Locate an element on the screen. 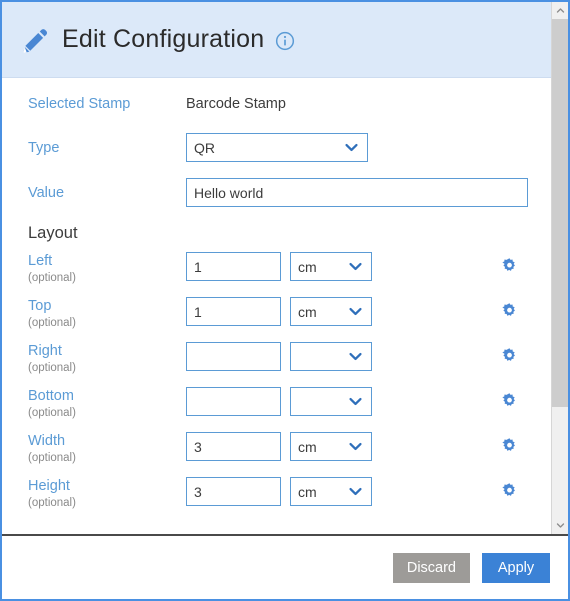  bottom-label-text: Bottom is located at coordinates (51, 396).